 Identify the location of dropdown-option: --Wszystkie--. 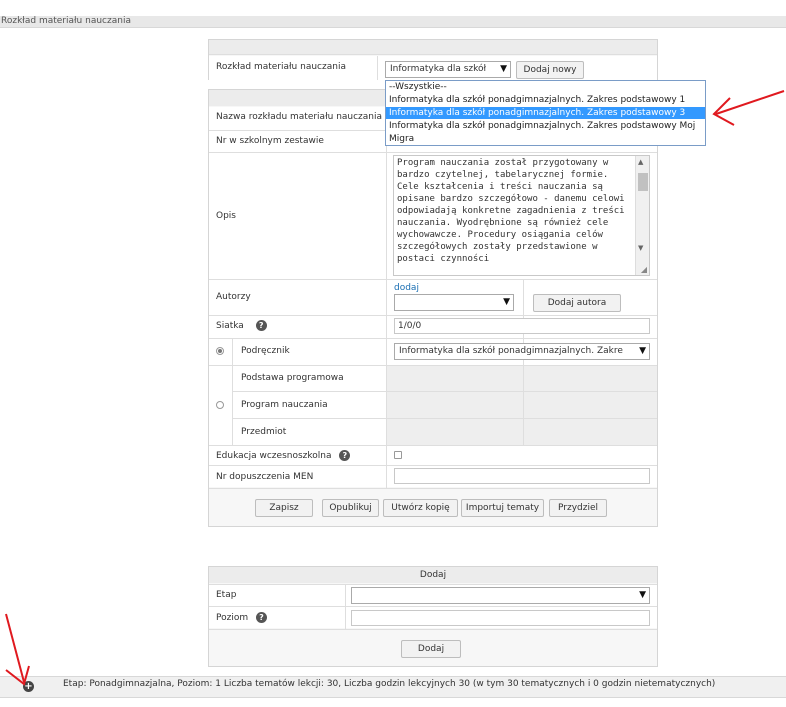
(545, 87).